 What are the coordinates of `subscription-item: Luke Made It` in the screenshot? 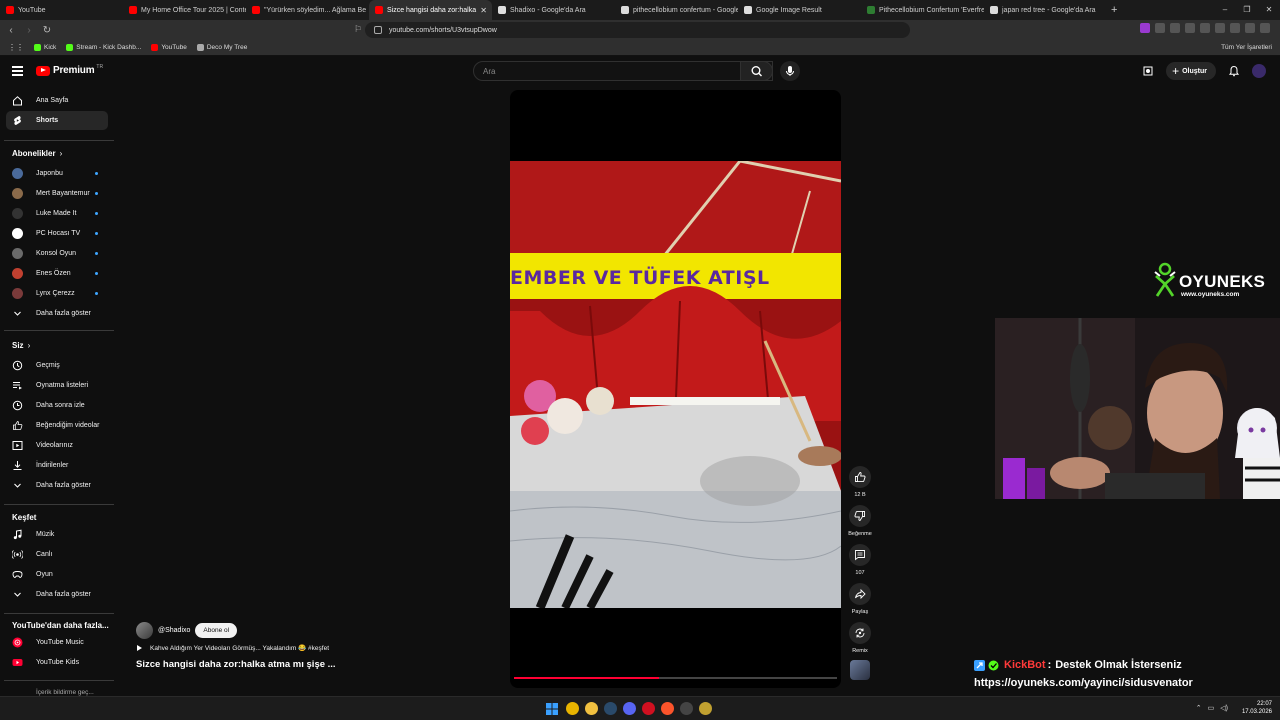 It's located at (57, 213).